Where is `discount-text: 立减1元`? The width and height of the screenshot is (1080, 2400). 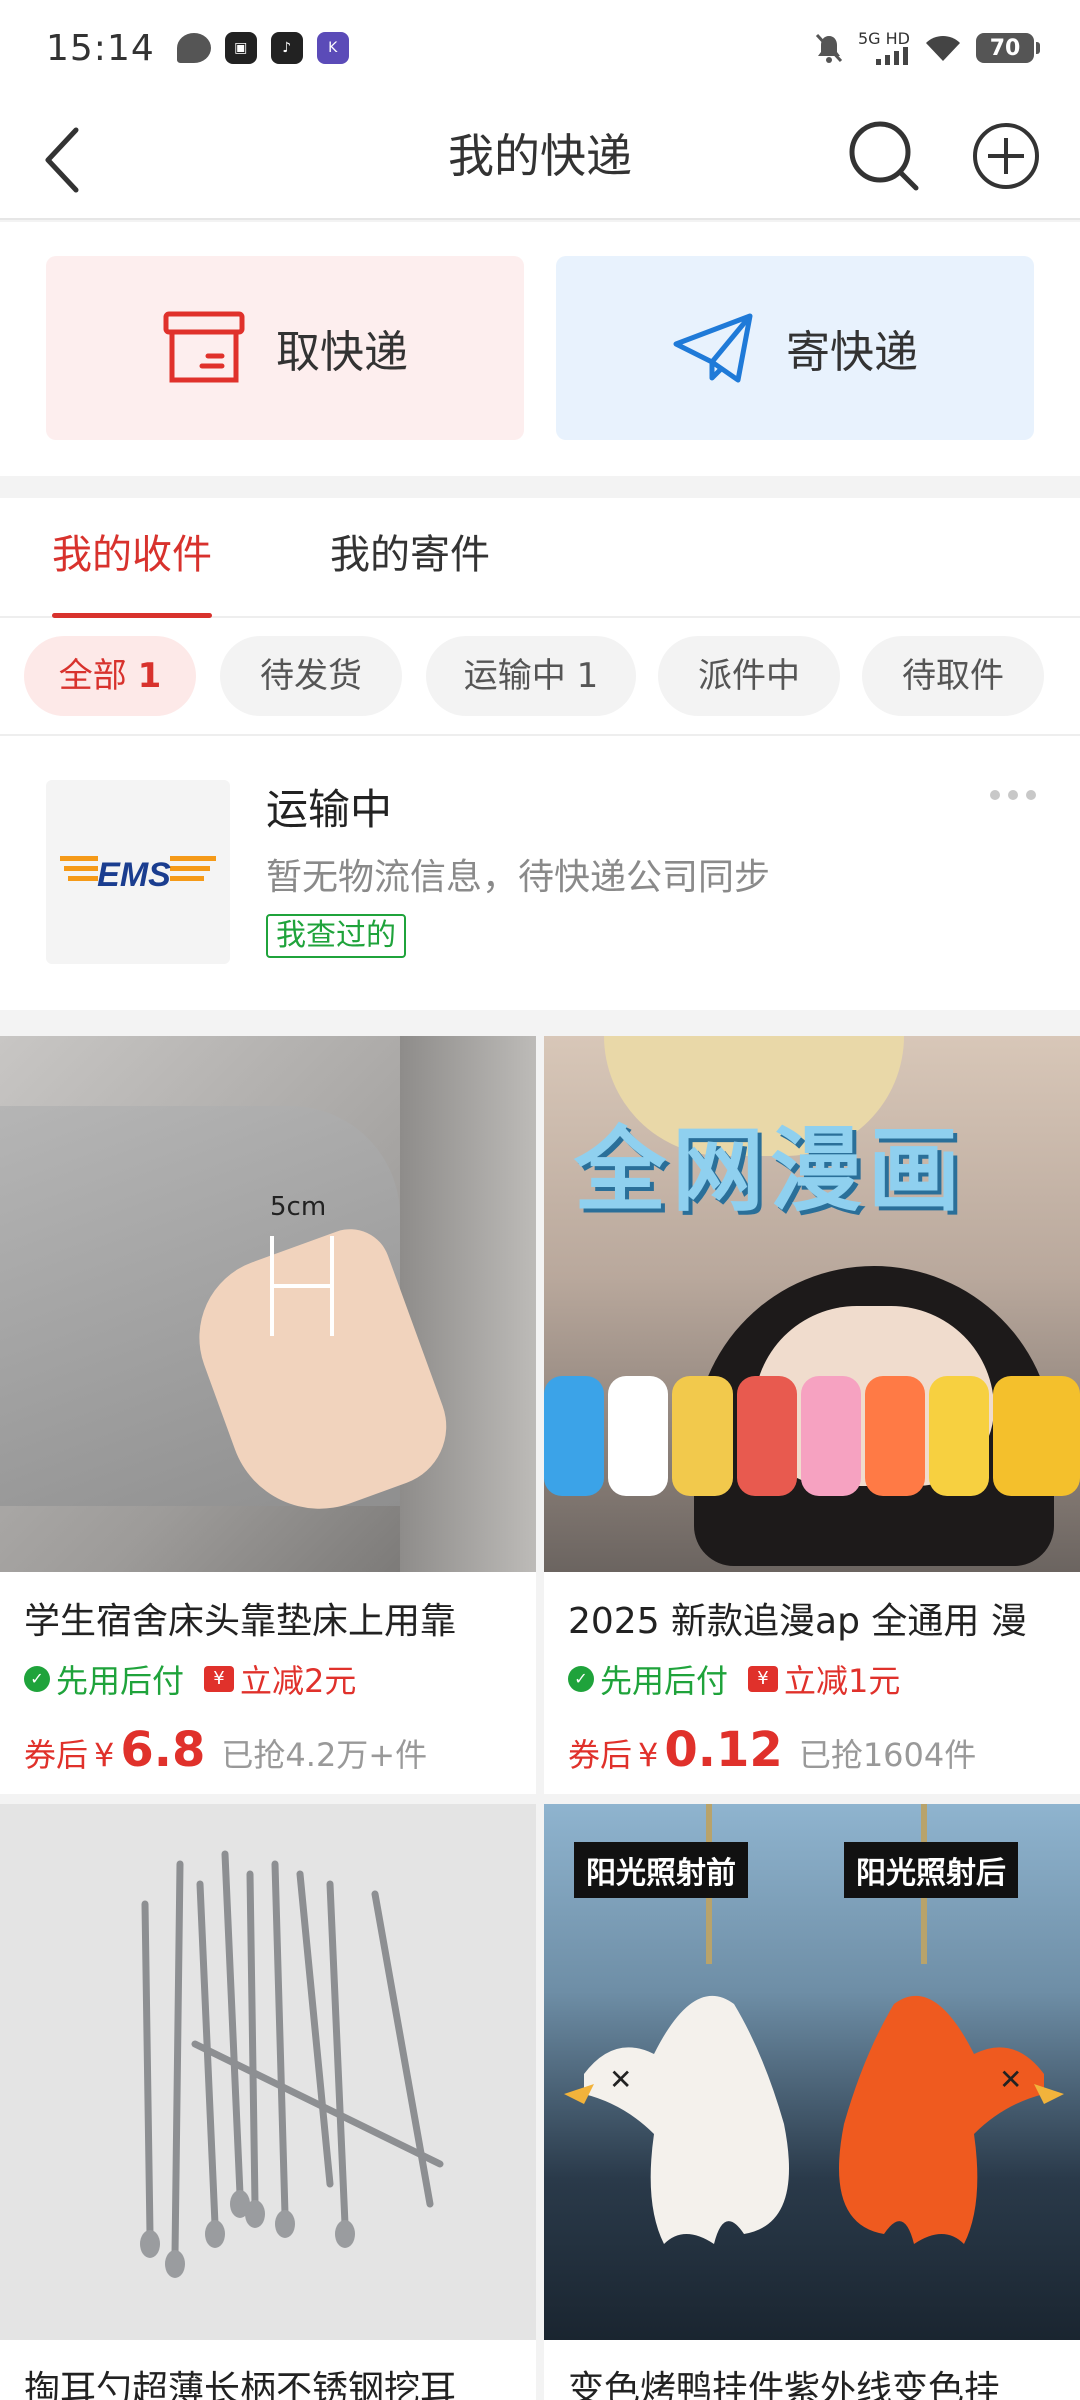 discount-text: 立减1元 is located at coordinates (842, 1681).